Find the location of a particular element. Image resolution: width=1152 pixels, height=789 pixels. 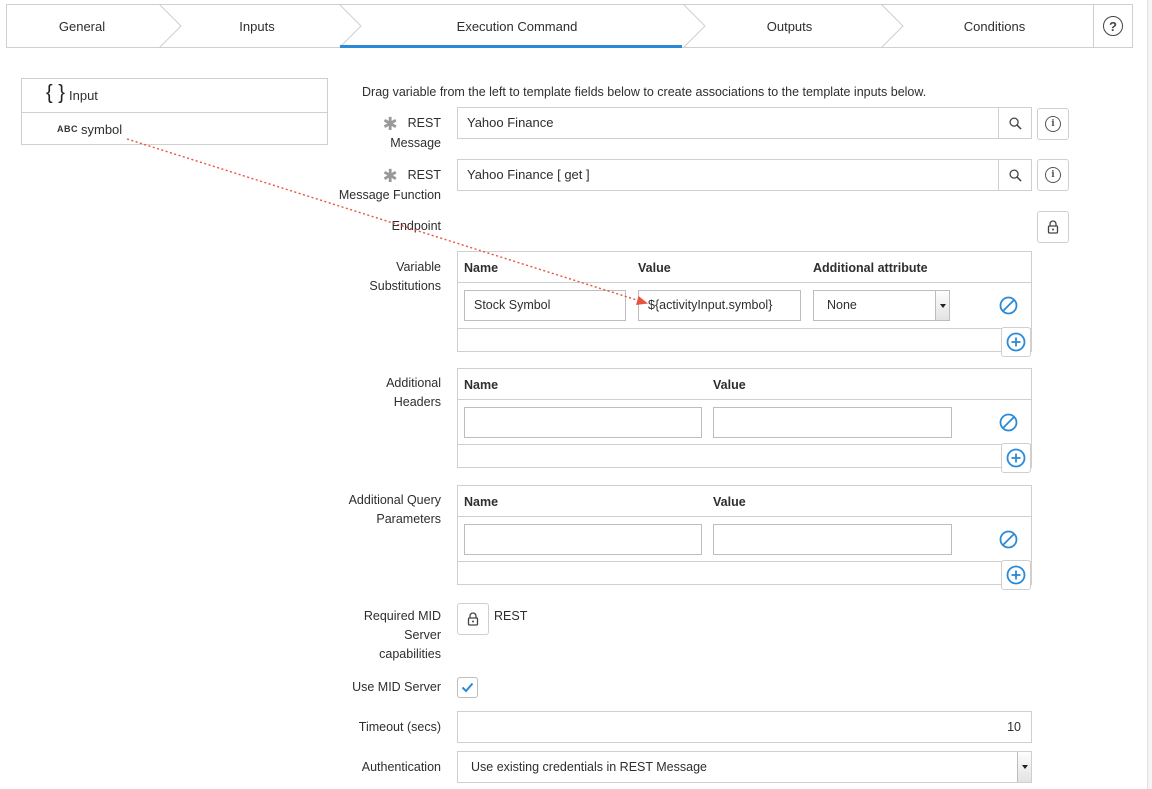

substitution-name-input: Stock Symbol is located at coordinates (545, 305).